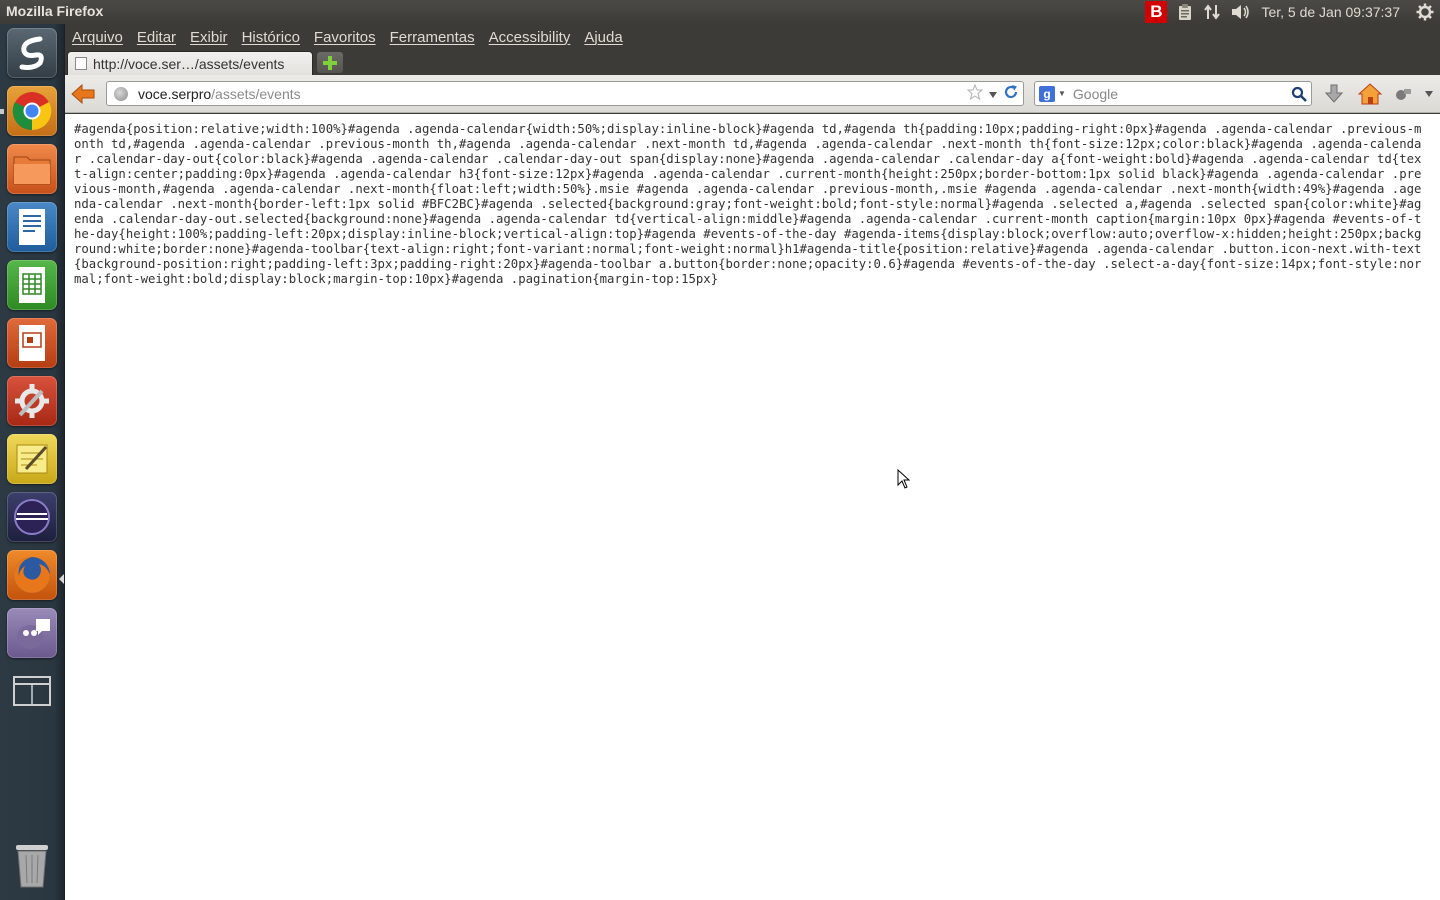  What do you see at coordinates (975, 94) in the screenshot?
I see `bookmark-star-icon` at bounding box center [975, 94].